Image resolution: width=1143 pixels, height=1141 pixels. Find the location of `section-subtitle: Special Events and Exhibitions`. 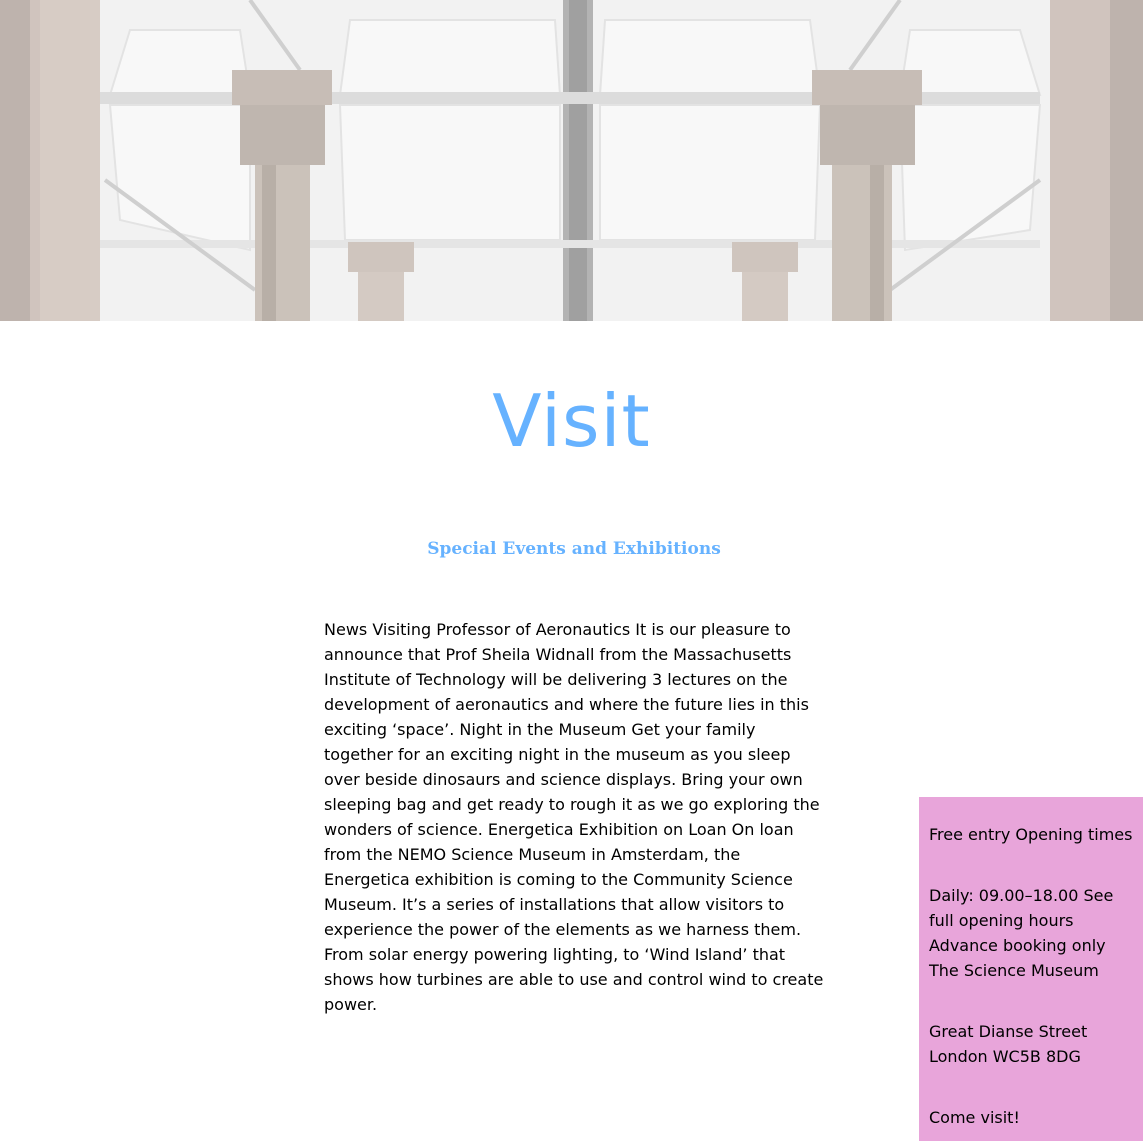

section-subtitle: Special Events and Exhibitions is located at coordinates (574, 549).